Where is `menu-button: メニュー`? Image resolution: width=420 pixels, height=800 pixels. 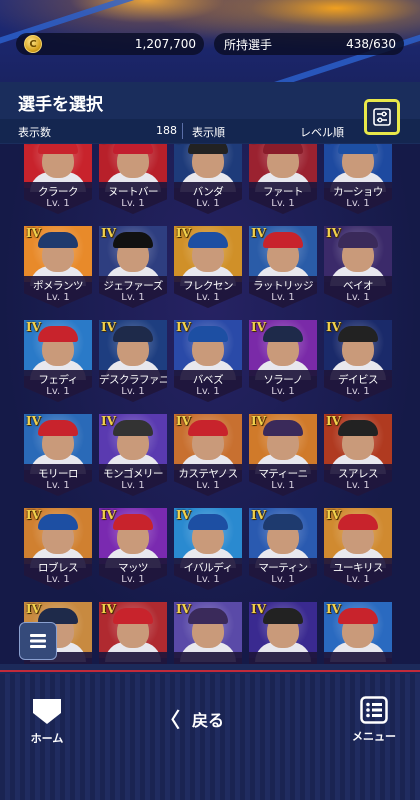
menu-button: メニュー is located at coordinates (374, 720).